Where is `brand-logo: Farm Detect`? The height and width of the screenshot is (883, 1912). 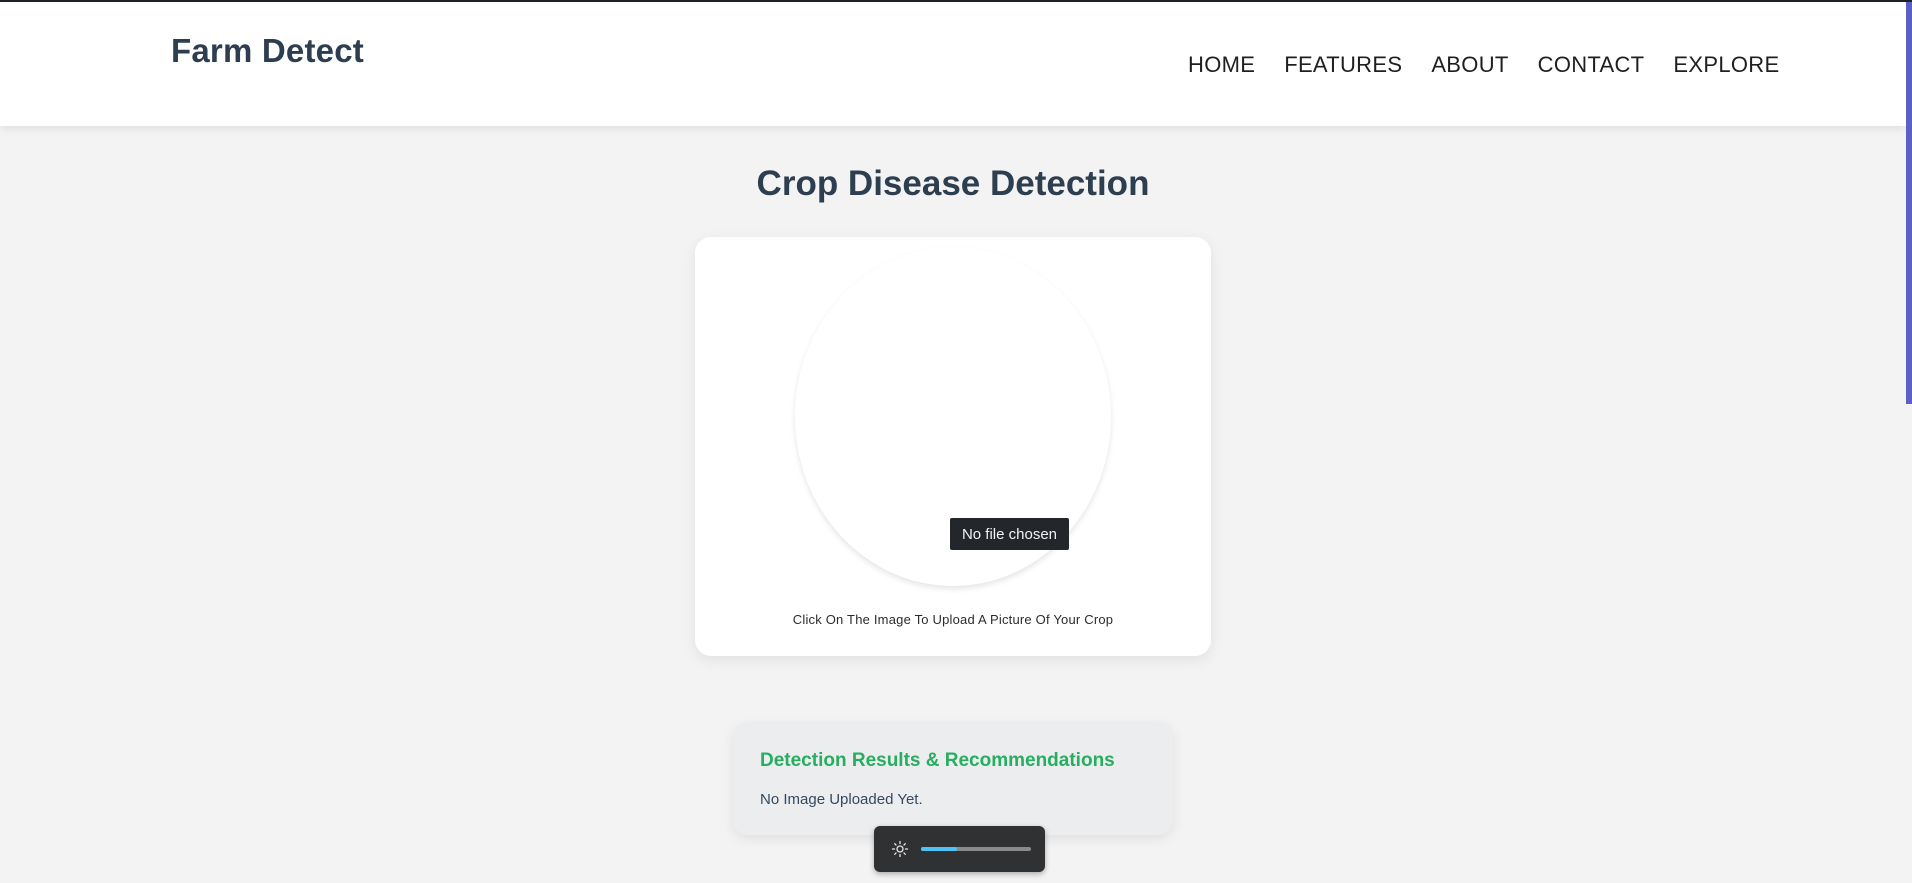 brand-logo: Farm Detect is located at coordinates (267, 51).